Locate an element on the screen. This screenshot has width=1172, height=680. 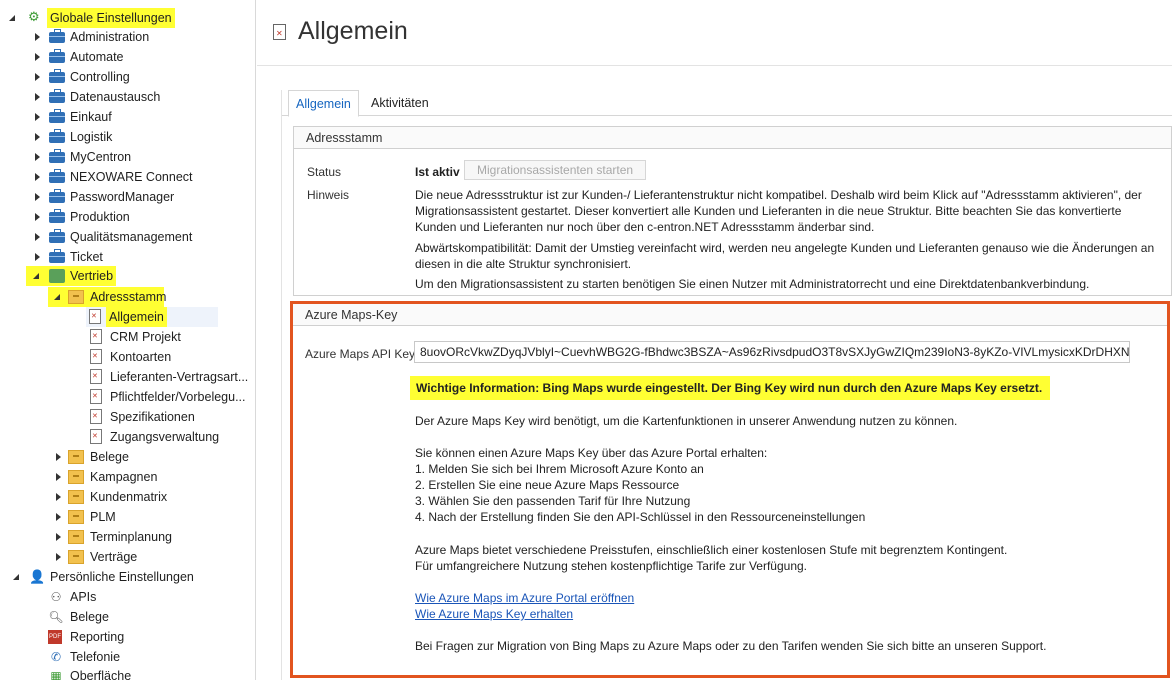
tree-item-globale-einstellungen: ⚙ Globale Einstellungen is located at coordinates (127, 18).